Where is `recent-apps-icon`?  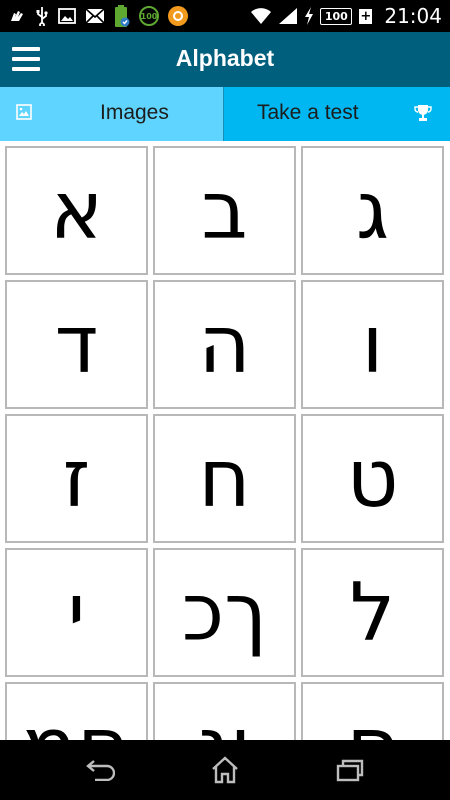 recent-apps-icon is located at coordinates (350, 770).